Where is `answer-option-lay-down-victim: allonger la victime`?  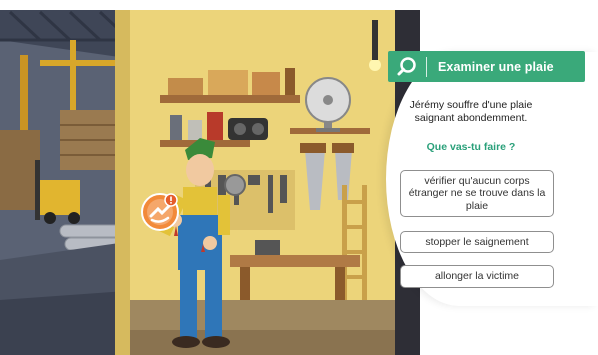
answer-option-lay-down-victim: allonger la victime is located at coordinates (477, 276).